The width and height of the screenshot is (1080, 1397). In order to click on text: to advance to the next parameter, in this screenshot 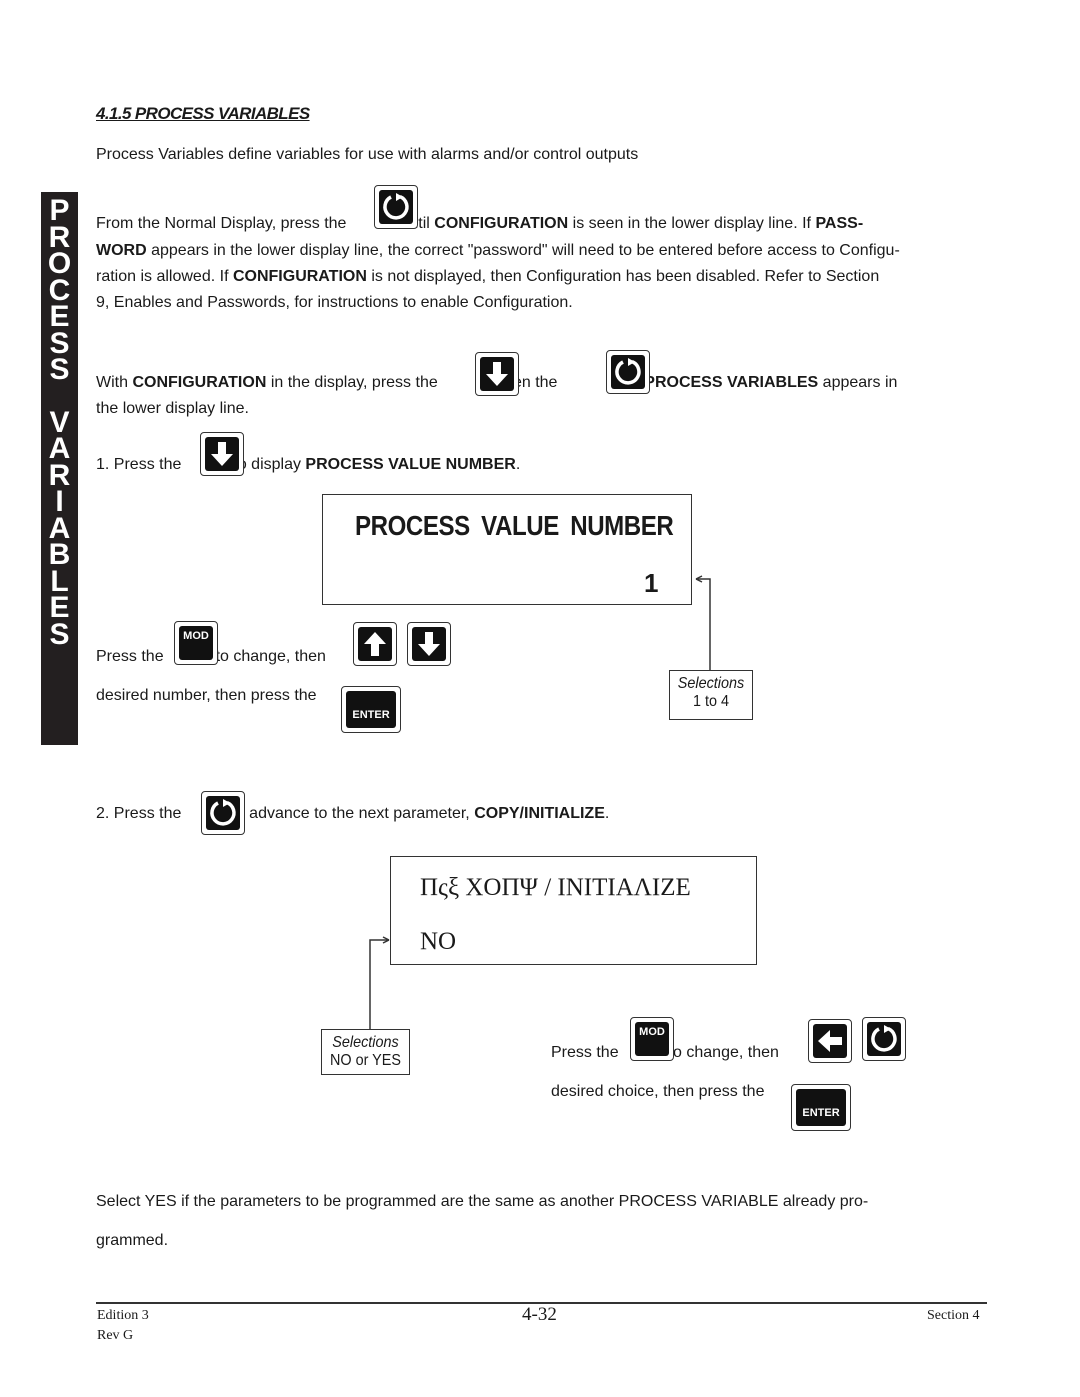, I will do `click(350, 813)`.